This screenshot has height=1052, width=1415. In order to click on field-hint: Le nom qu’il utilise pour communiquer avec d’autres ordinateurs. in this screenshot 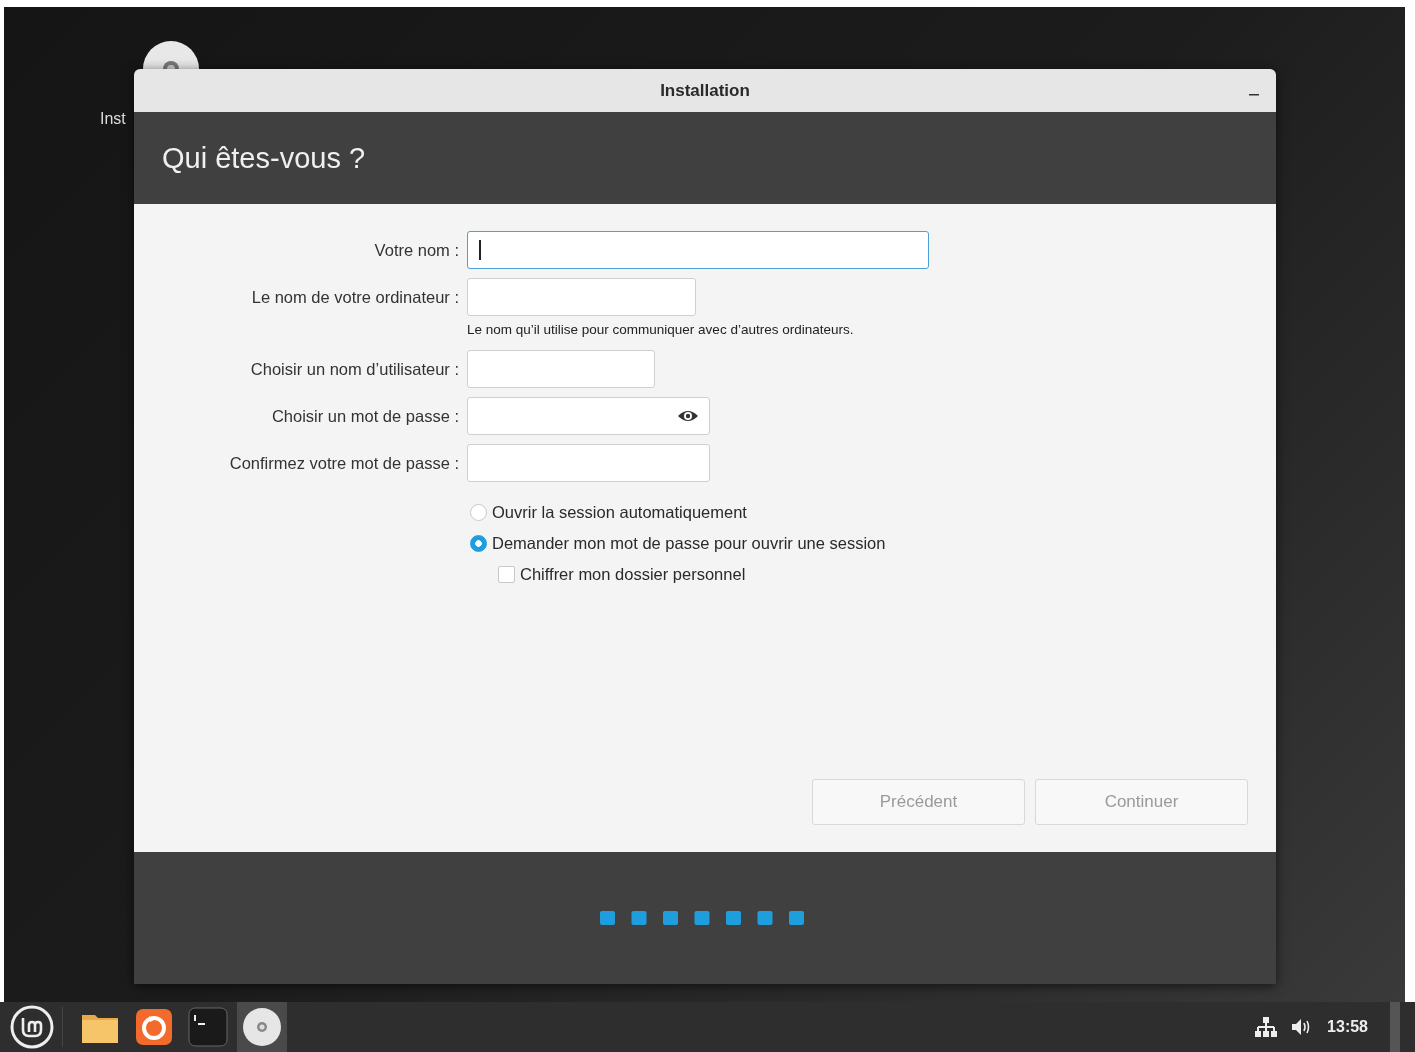, I will do `click(661, 329)`.